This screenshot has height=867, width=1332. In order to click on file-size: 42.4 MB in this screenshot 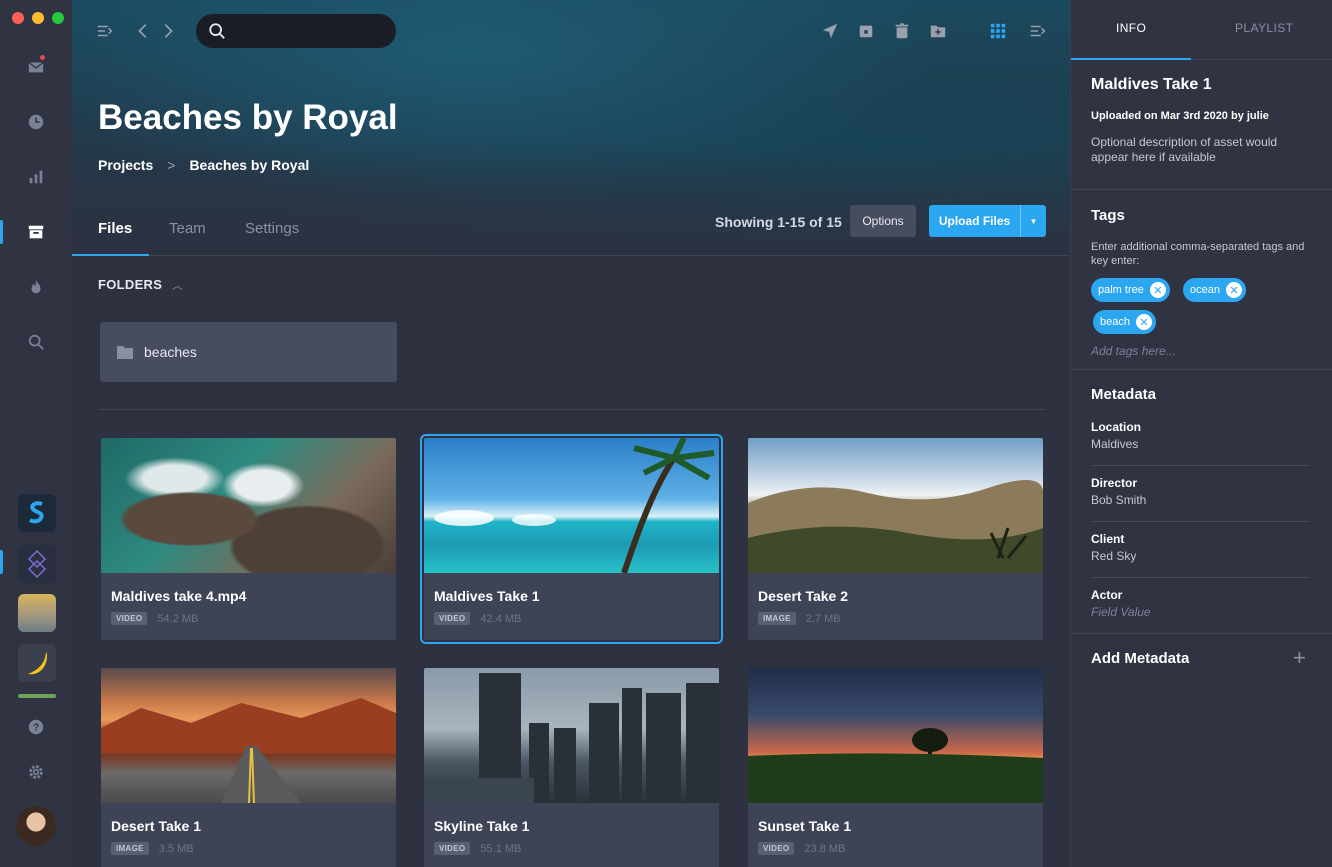, I will do `click(501, 618)`.